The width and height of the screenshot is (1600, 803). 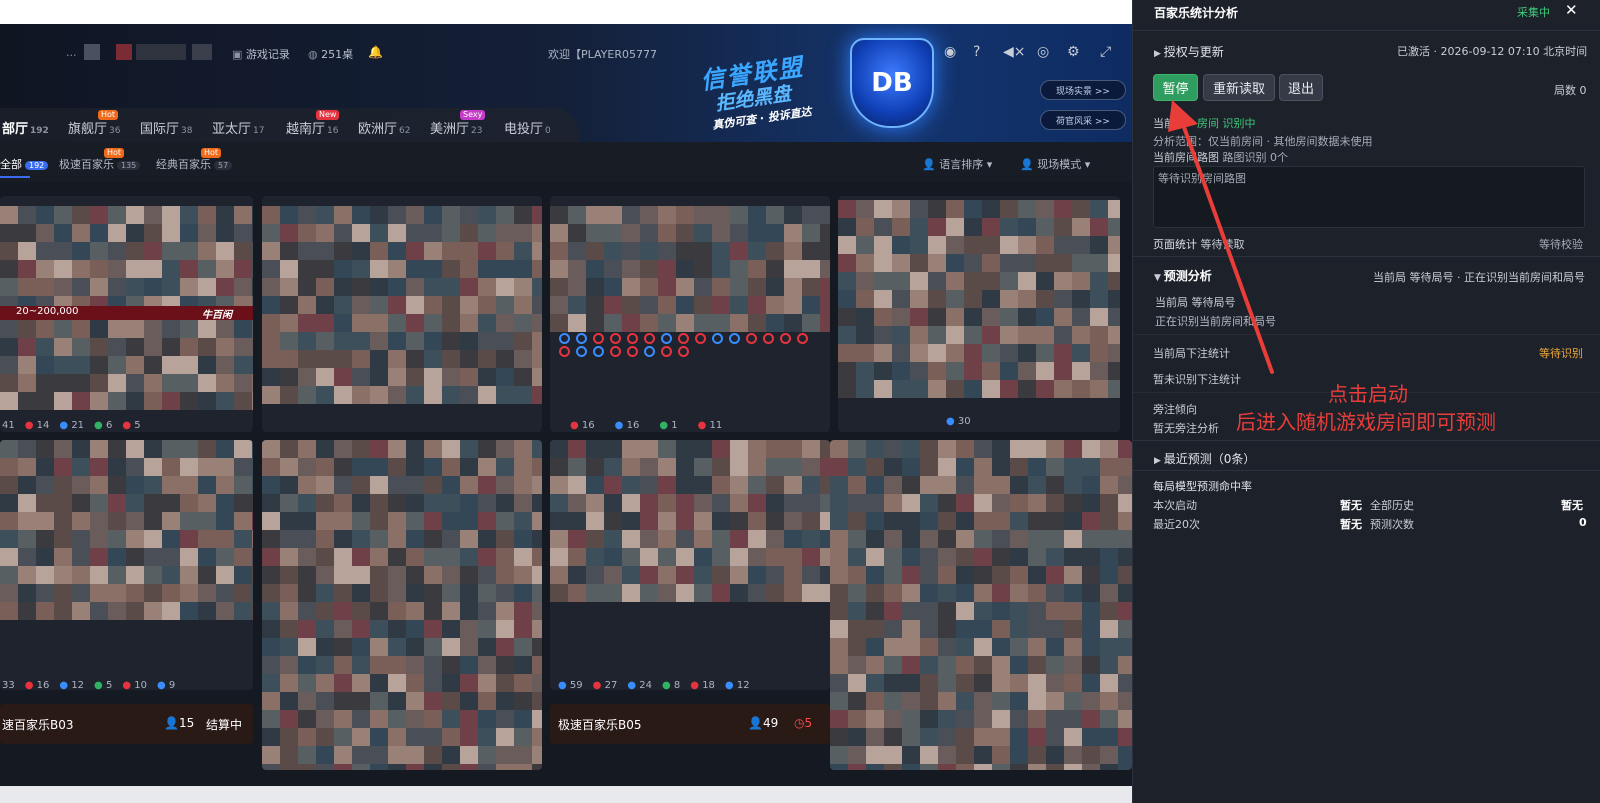 I want to click on predict-count-label: 预测次数, so click(x=1392, y=524).